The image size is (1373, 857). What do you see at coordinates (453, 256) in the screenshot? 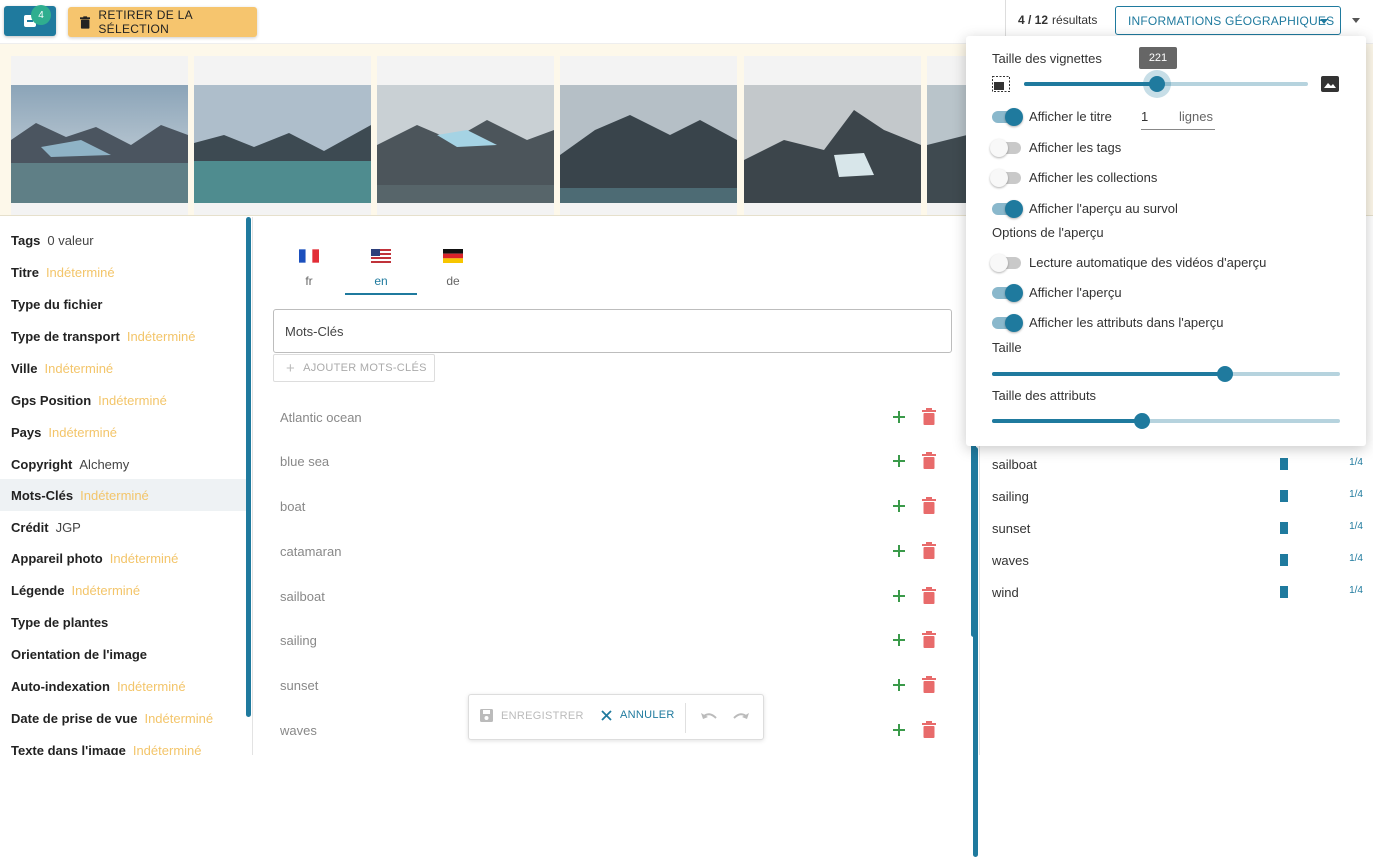
I see `german-flag-icon` at bounding box center [453, 256].